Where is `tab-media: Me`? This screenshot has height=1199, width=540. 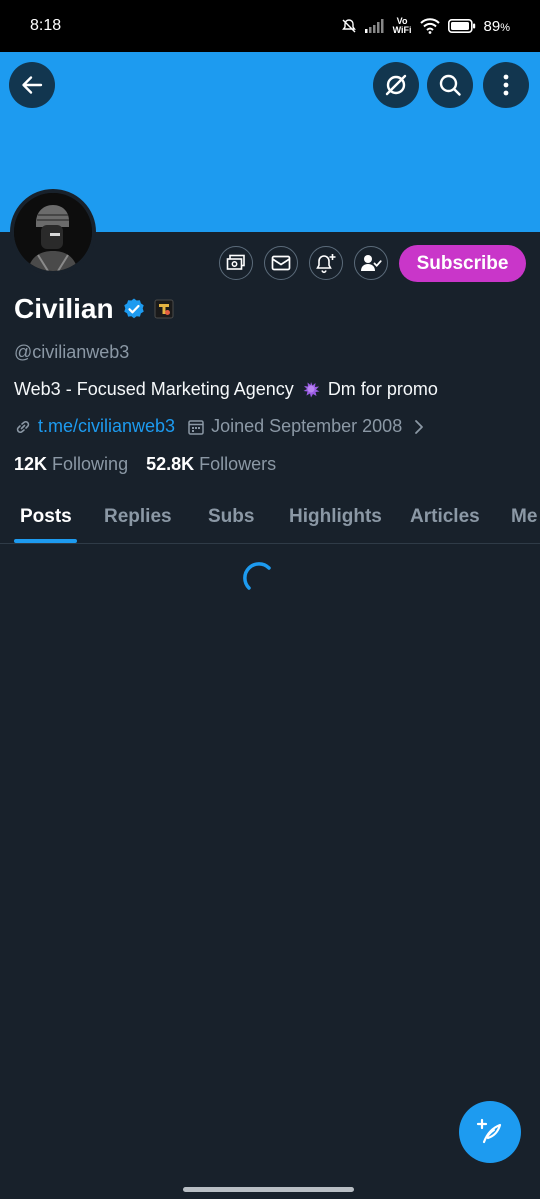 tab-media: Me is located at coordinates (524, 517).